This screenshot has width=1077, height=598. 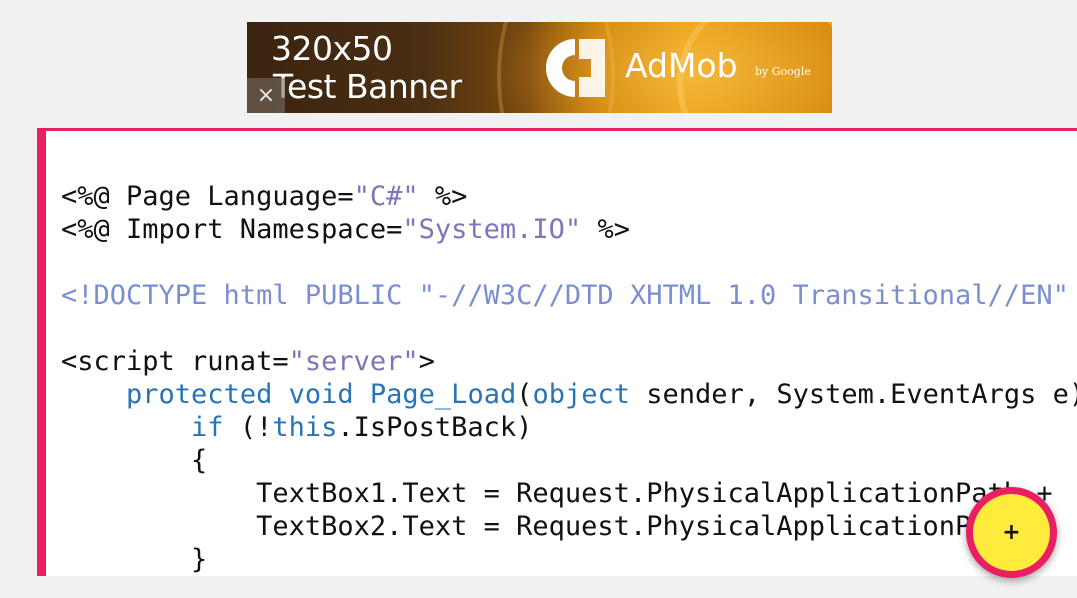 I want to click on code-line: <%@ Import Namespace="System.IO" %>, so click(x=569, y=229).